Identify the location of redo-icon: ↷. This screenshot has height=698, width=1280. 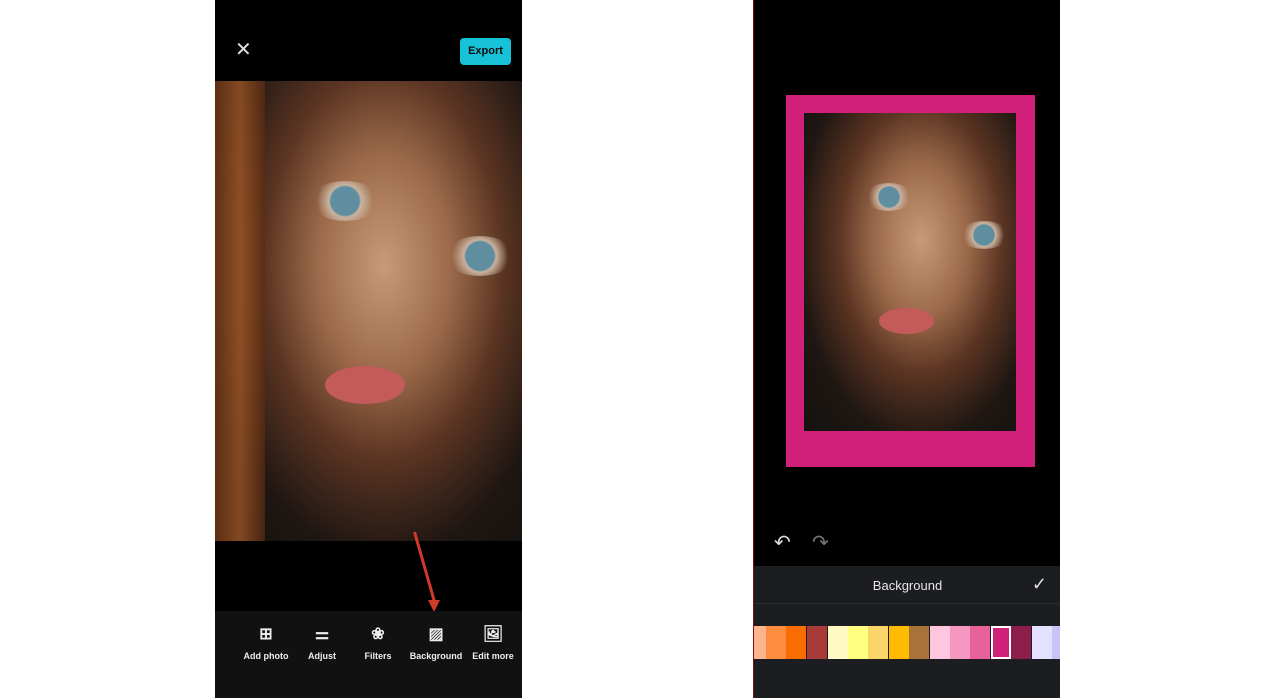
(820, 542).